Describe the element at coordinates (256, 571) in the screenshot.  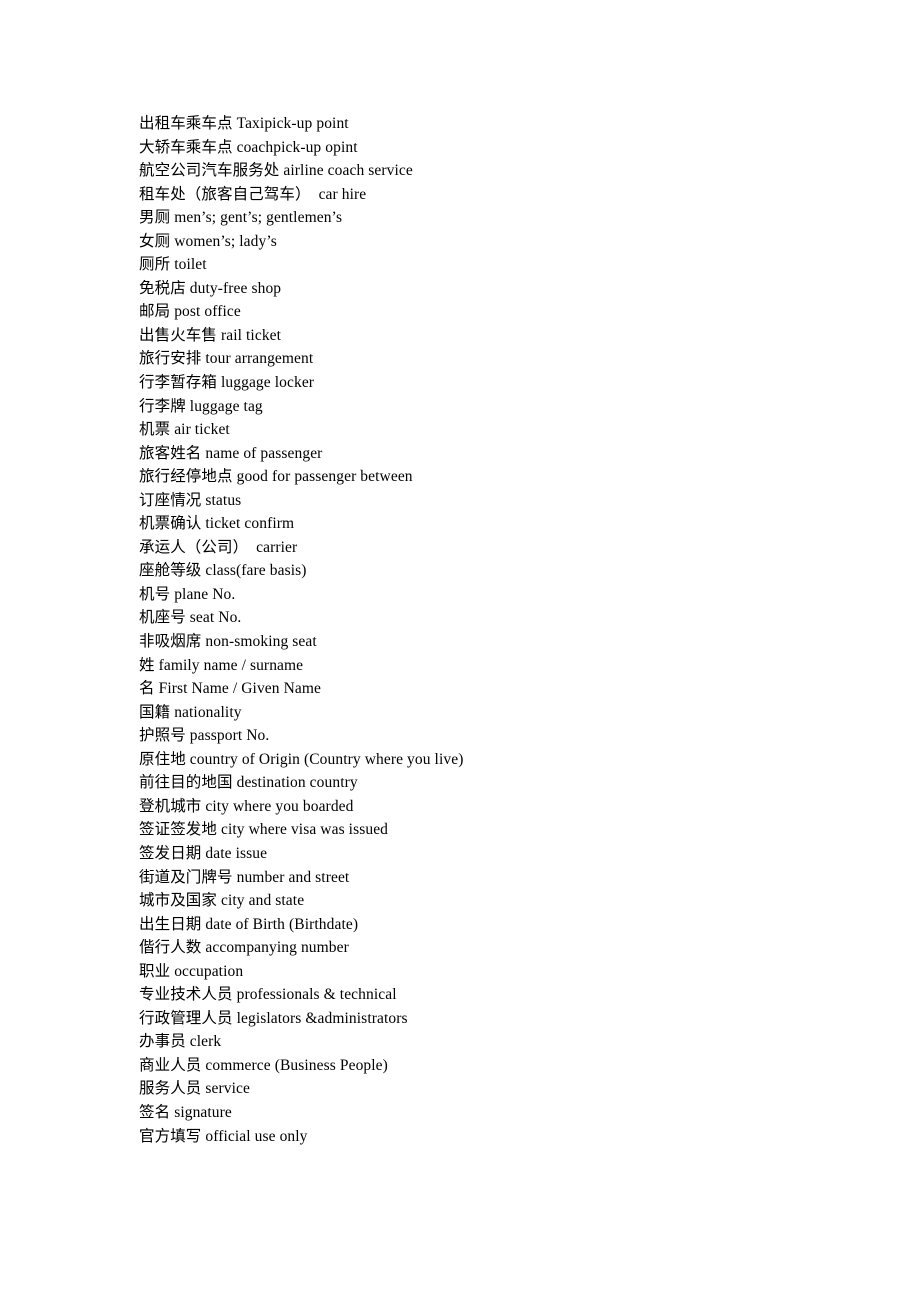
I see `glossary-entry-english: class(fare basis)` at that location.